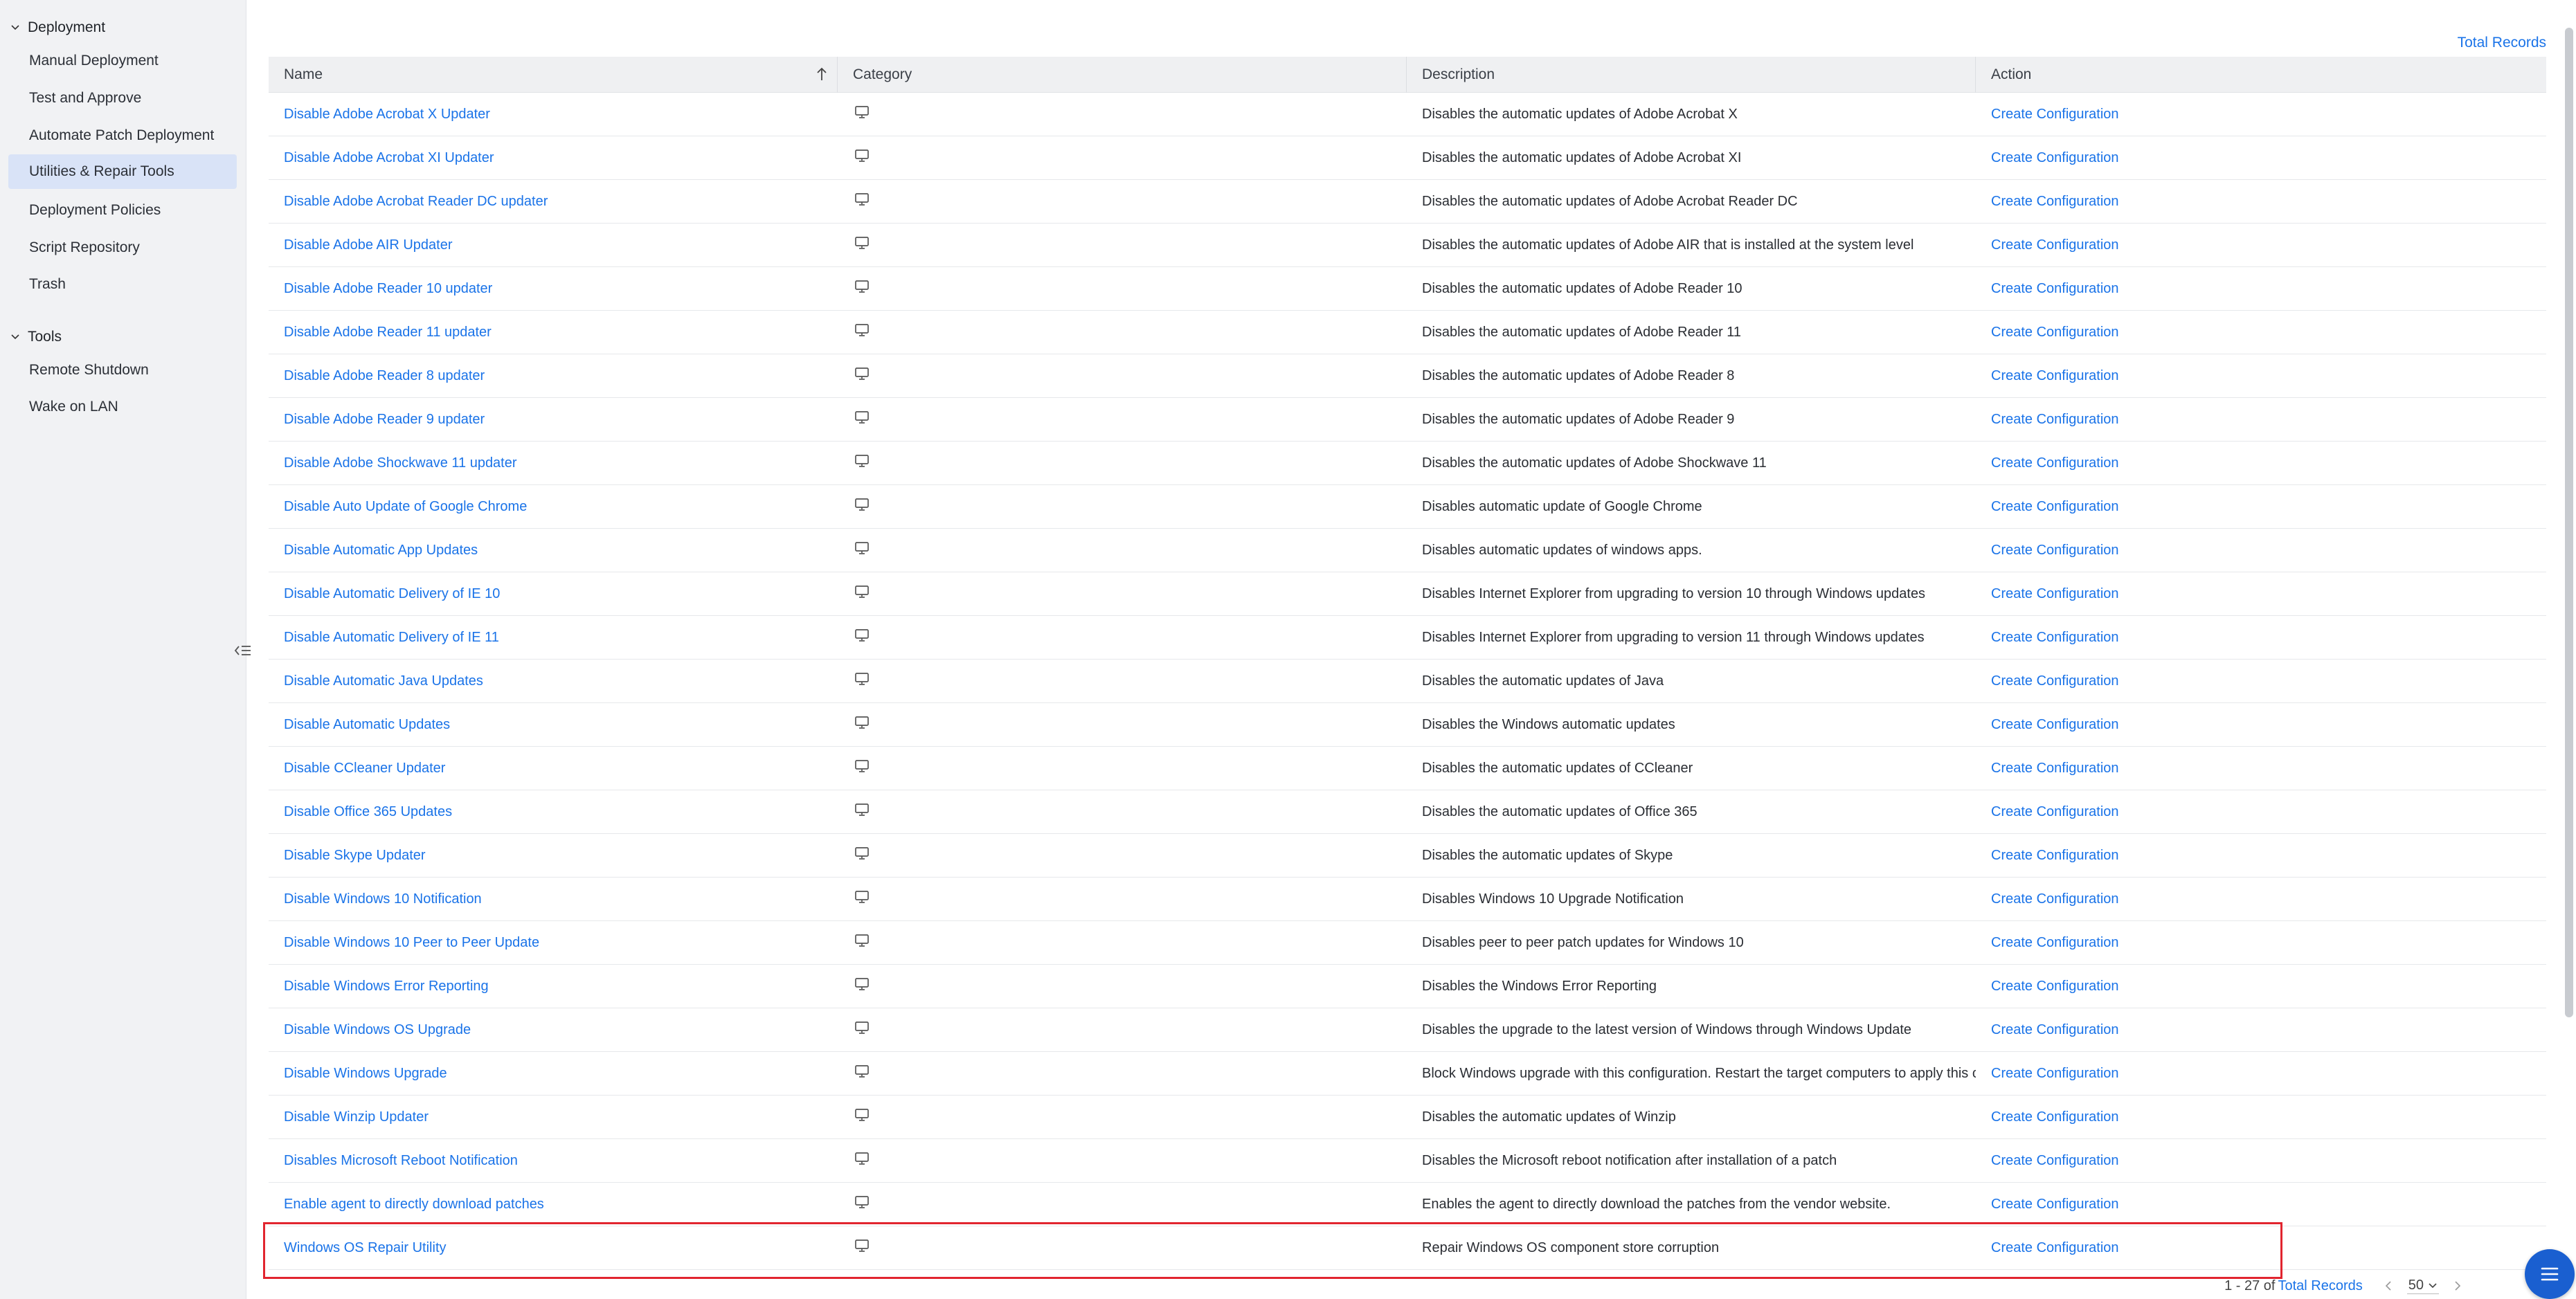 The height and width of the screenshot is (1299, 2576). Describe the element at coordinates (388, 332) in the screenshot. I see `configuration-name-link: Disable Adobe Reader 11 updater` at that location.